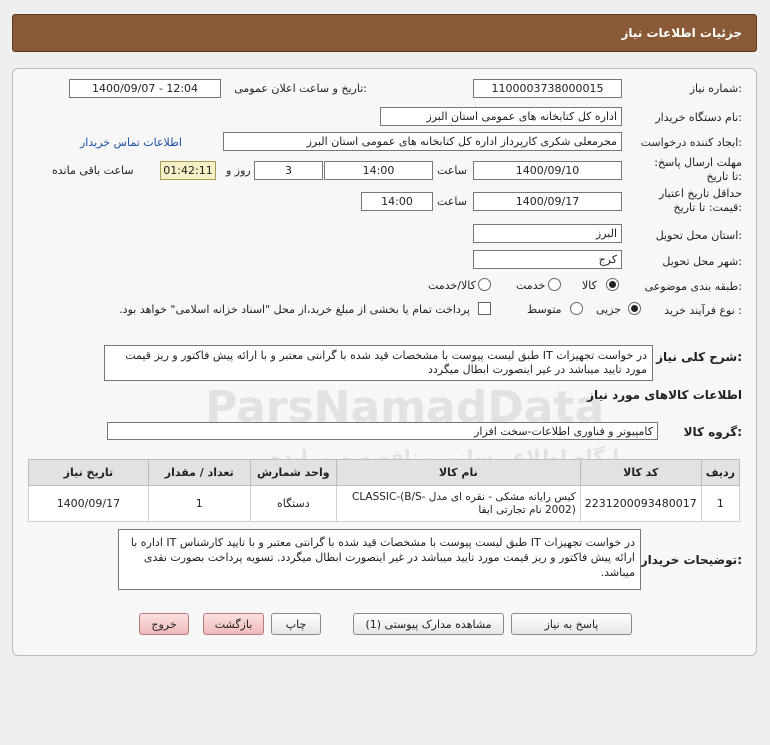 Image resolution: width=770 pixels, height=745 pixels. What do you see at coordinates (664, 395) in the screenshot?
I see `goods-section-title: اطلاعات کالاهای مورد نیاز` at bounding box center [664, 395].